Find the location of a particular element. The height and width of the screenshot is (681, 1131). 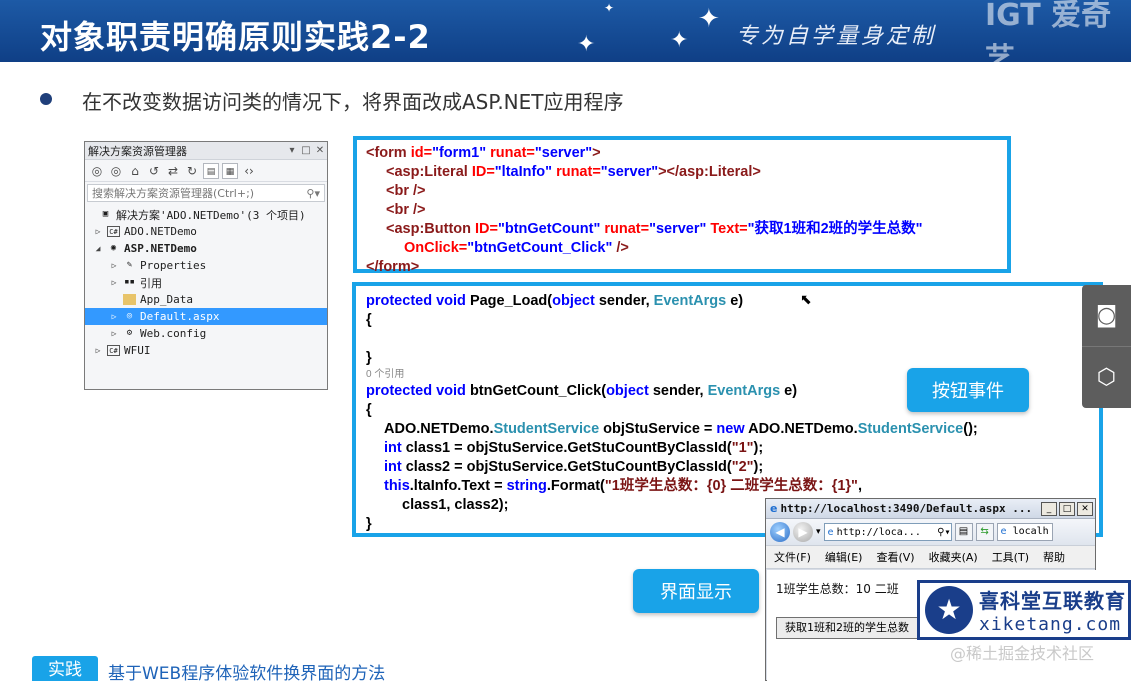

watermark-cn: 喜科堂互联教育 is located at coordinates (1052, 601).